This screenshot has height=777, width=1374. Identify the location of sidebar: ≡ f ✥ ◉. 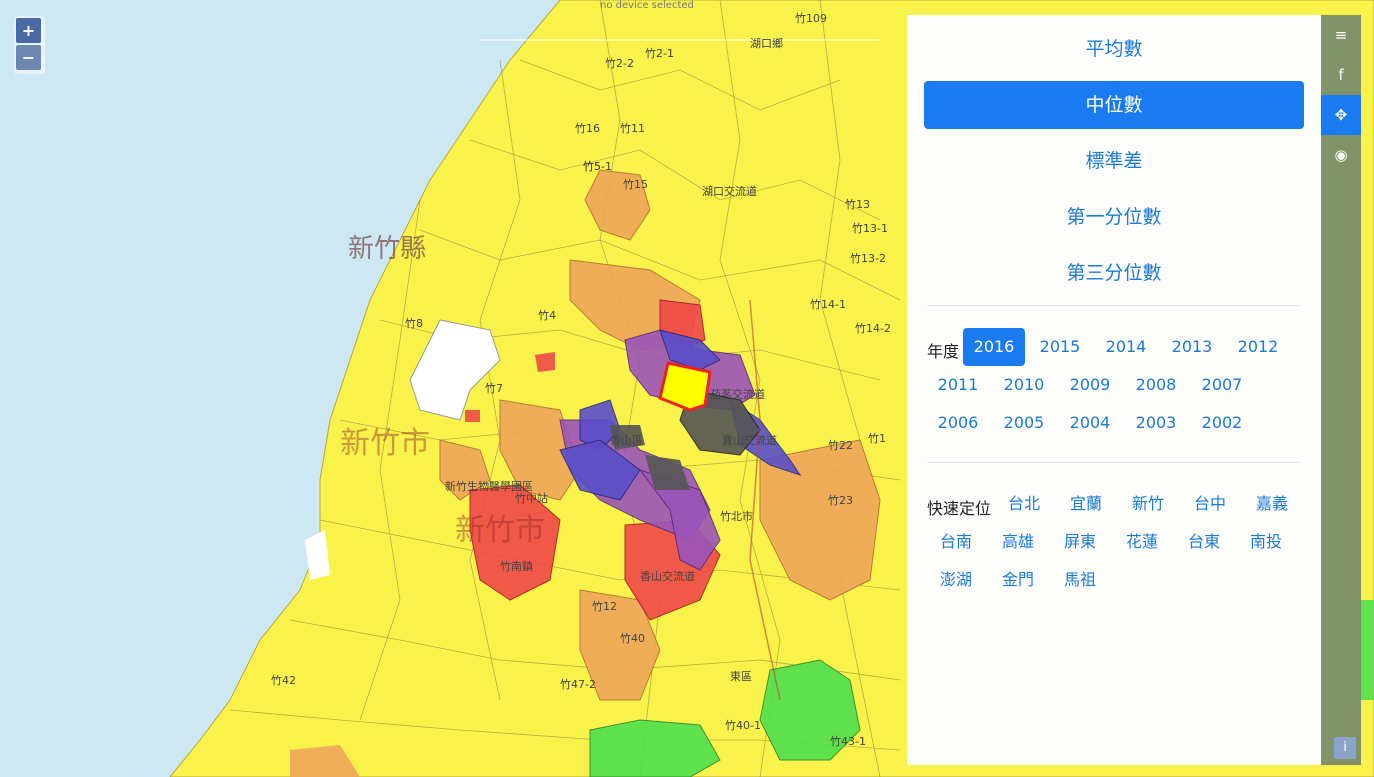
(1341, 390).